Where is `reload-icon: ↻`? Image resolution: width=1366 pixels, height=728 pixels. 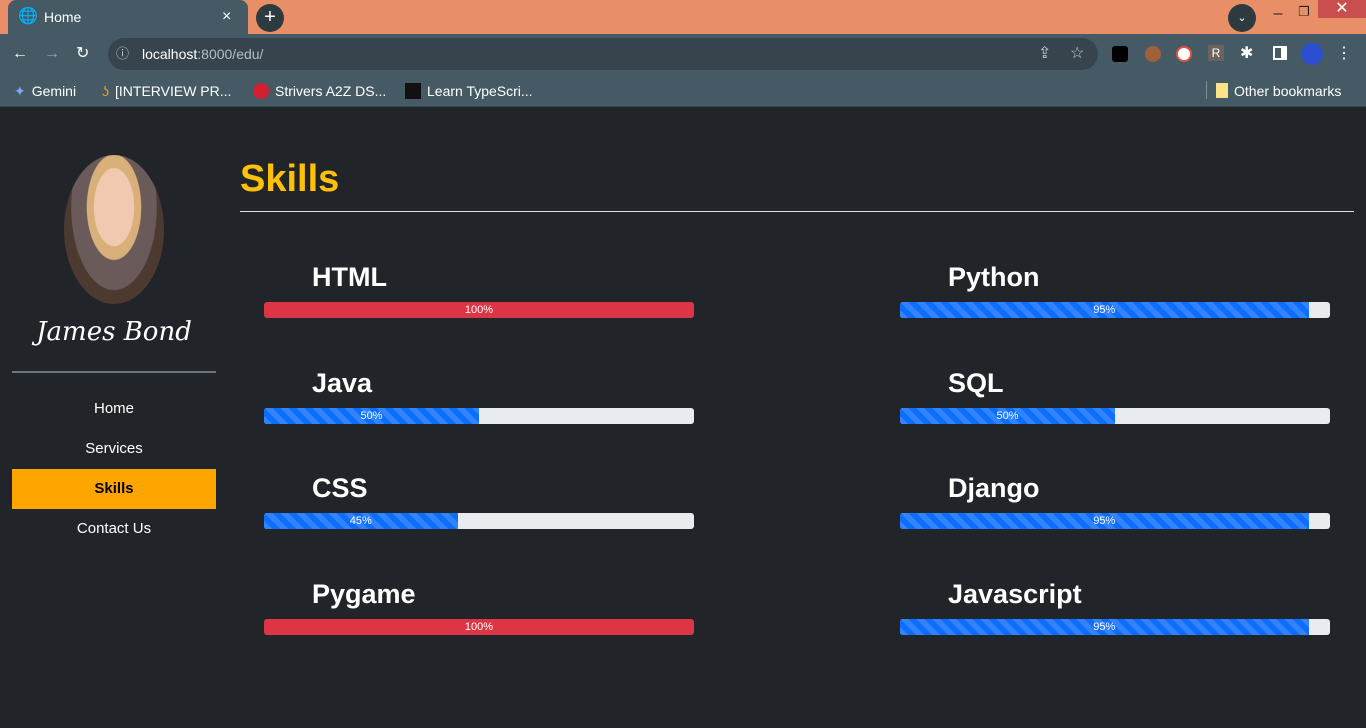
reload-icon: ↻ is located at coordinates (82, 54).